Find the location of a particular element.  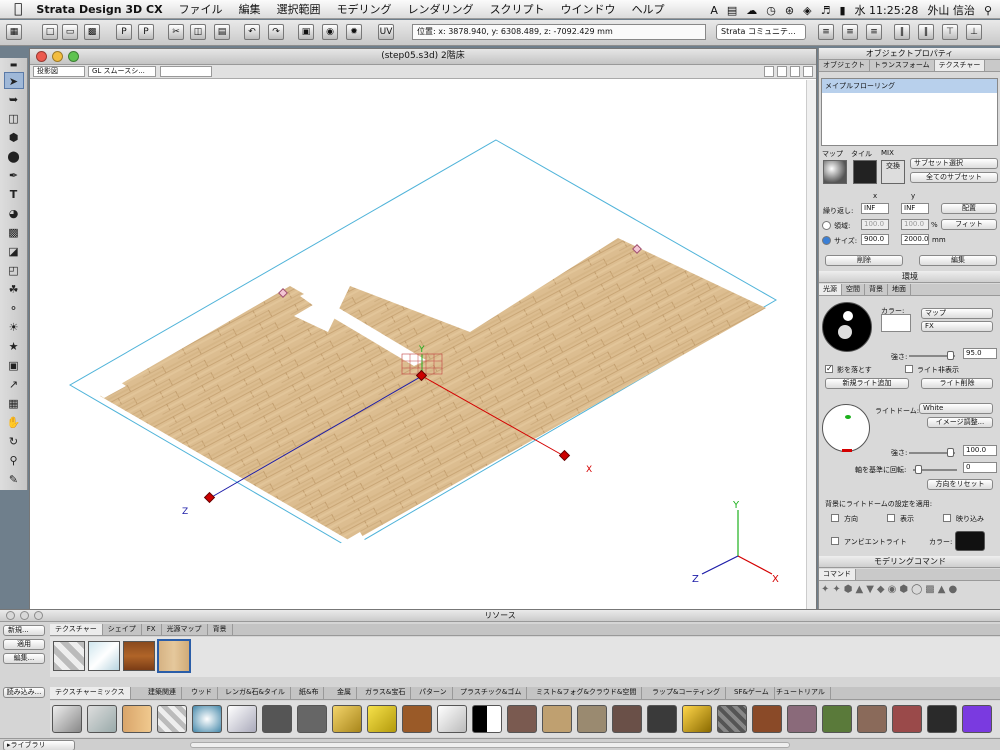

bevel-tool-icon: ☘ is located at coordinates (14, 289).